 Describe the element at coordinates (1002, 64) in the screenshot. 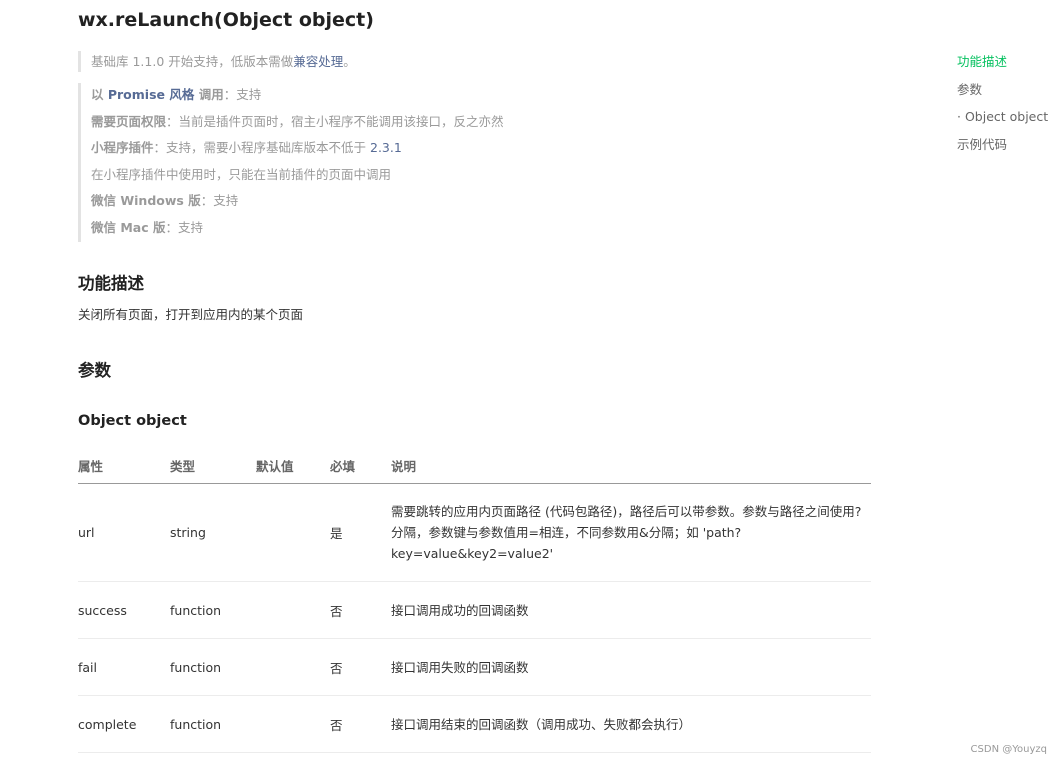

I see `toc-item-feature: 功能描述` at that location.